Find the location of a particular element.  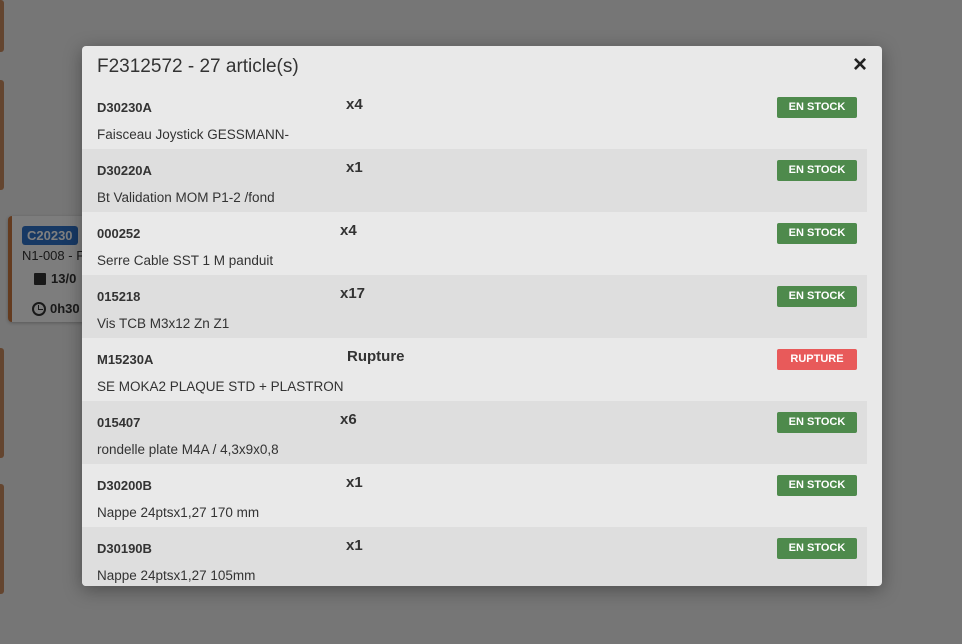

item-code: 000252 is located at coordinates (119, 233).